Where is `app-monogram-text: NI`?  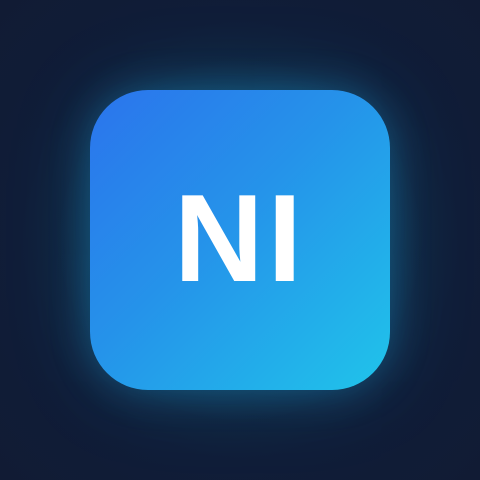 app-monogram-text: NI is located at coordinates (240, 239).